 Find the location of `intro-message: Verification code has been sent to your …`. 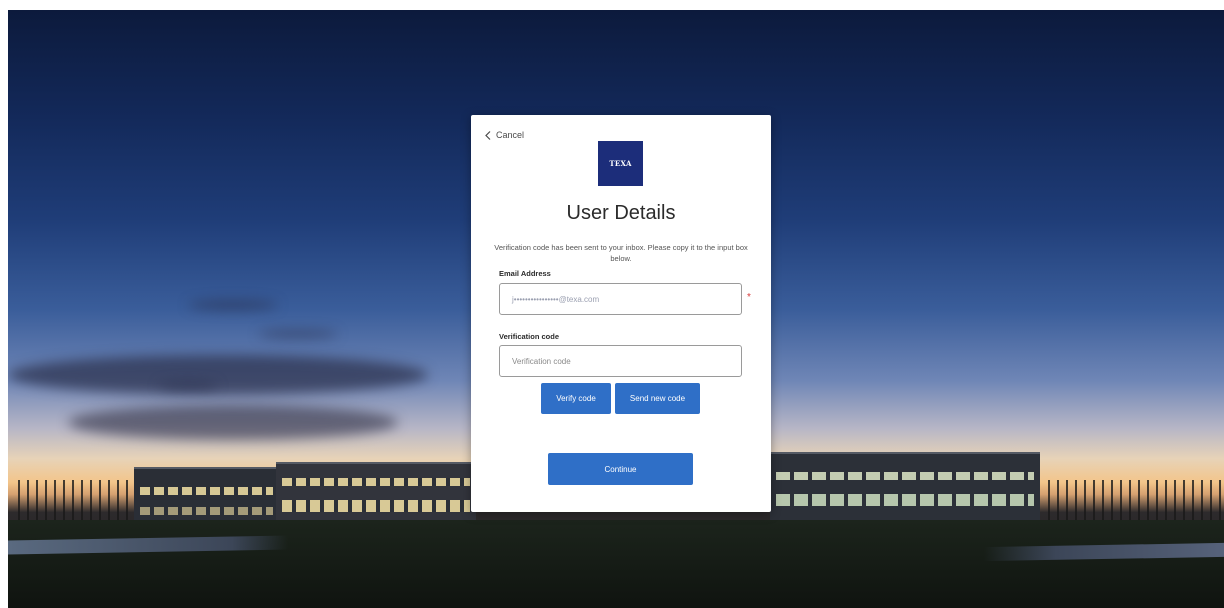

intro-message: Verification code has been sent to your … is located at coordinates (621, 253).